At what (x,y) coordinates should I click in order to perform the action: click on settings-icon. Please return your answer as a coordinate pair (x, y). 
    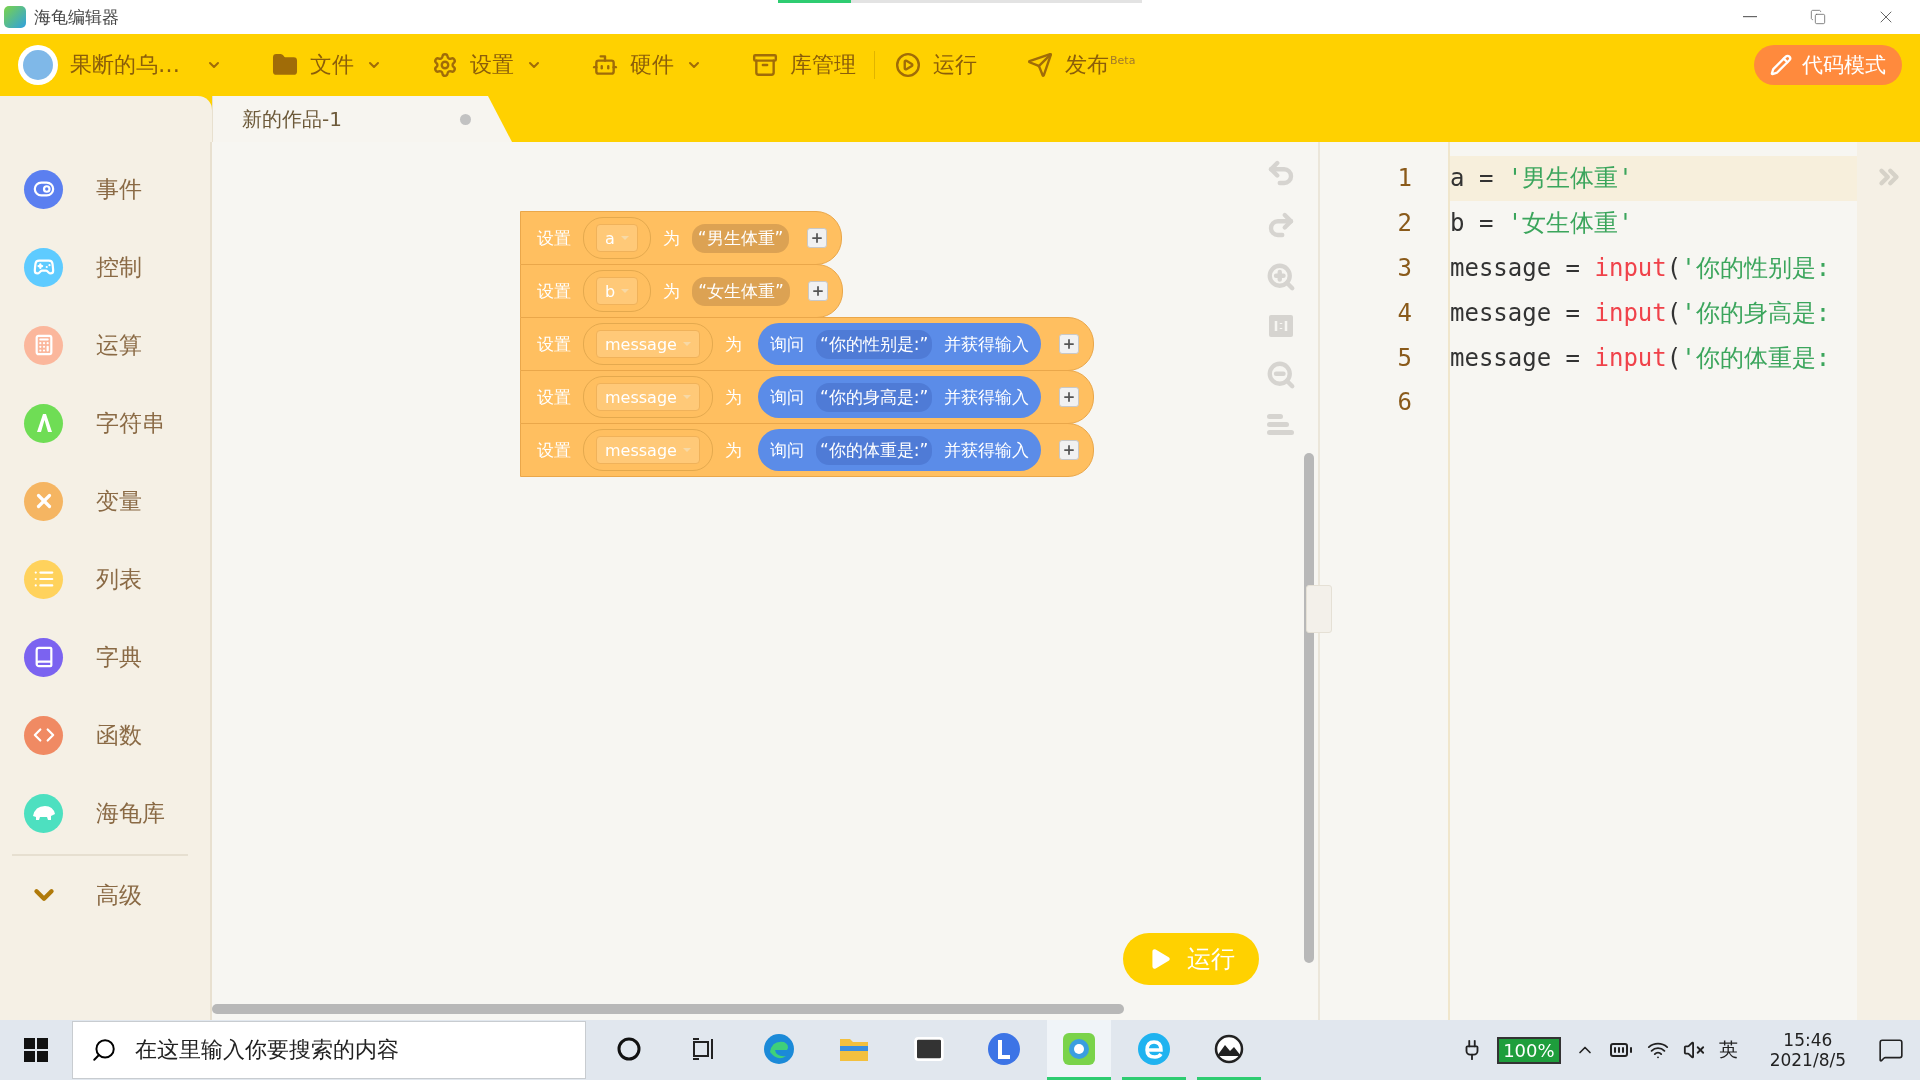
    Looking at the image, I should click on (445, 65).